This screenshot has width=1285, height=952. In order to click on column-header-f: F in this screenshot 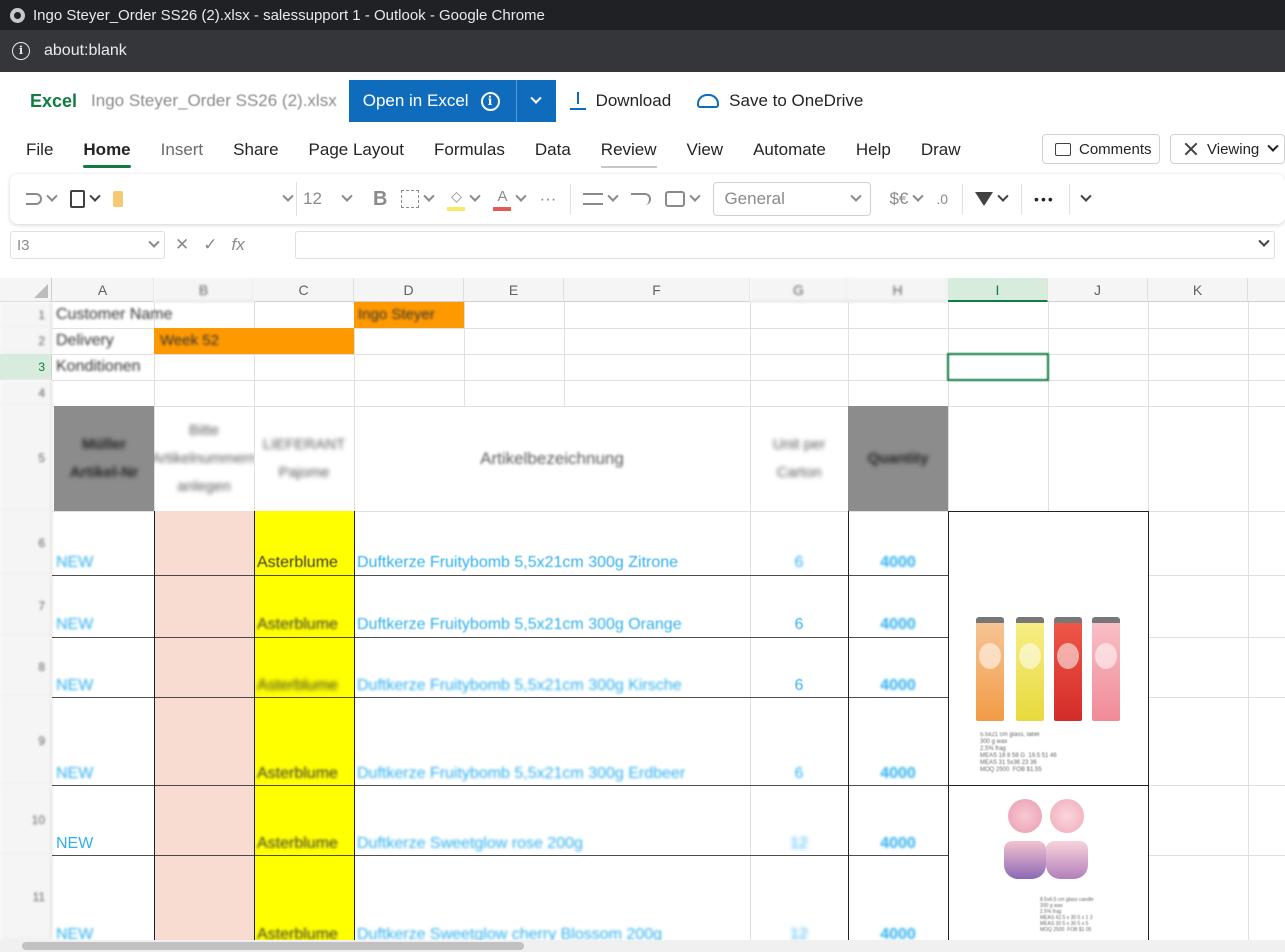, I will do `click(657, 290)`.